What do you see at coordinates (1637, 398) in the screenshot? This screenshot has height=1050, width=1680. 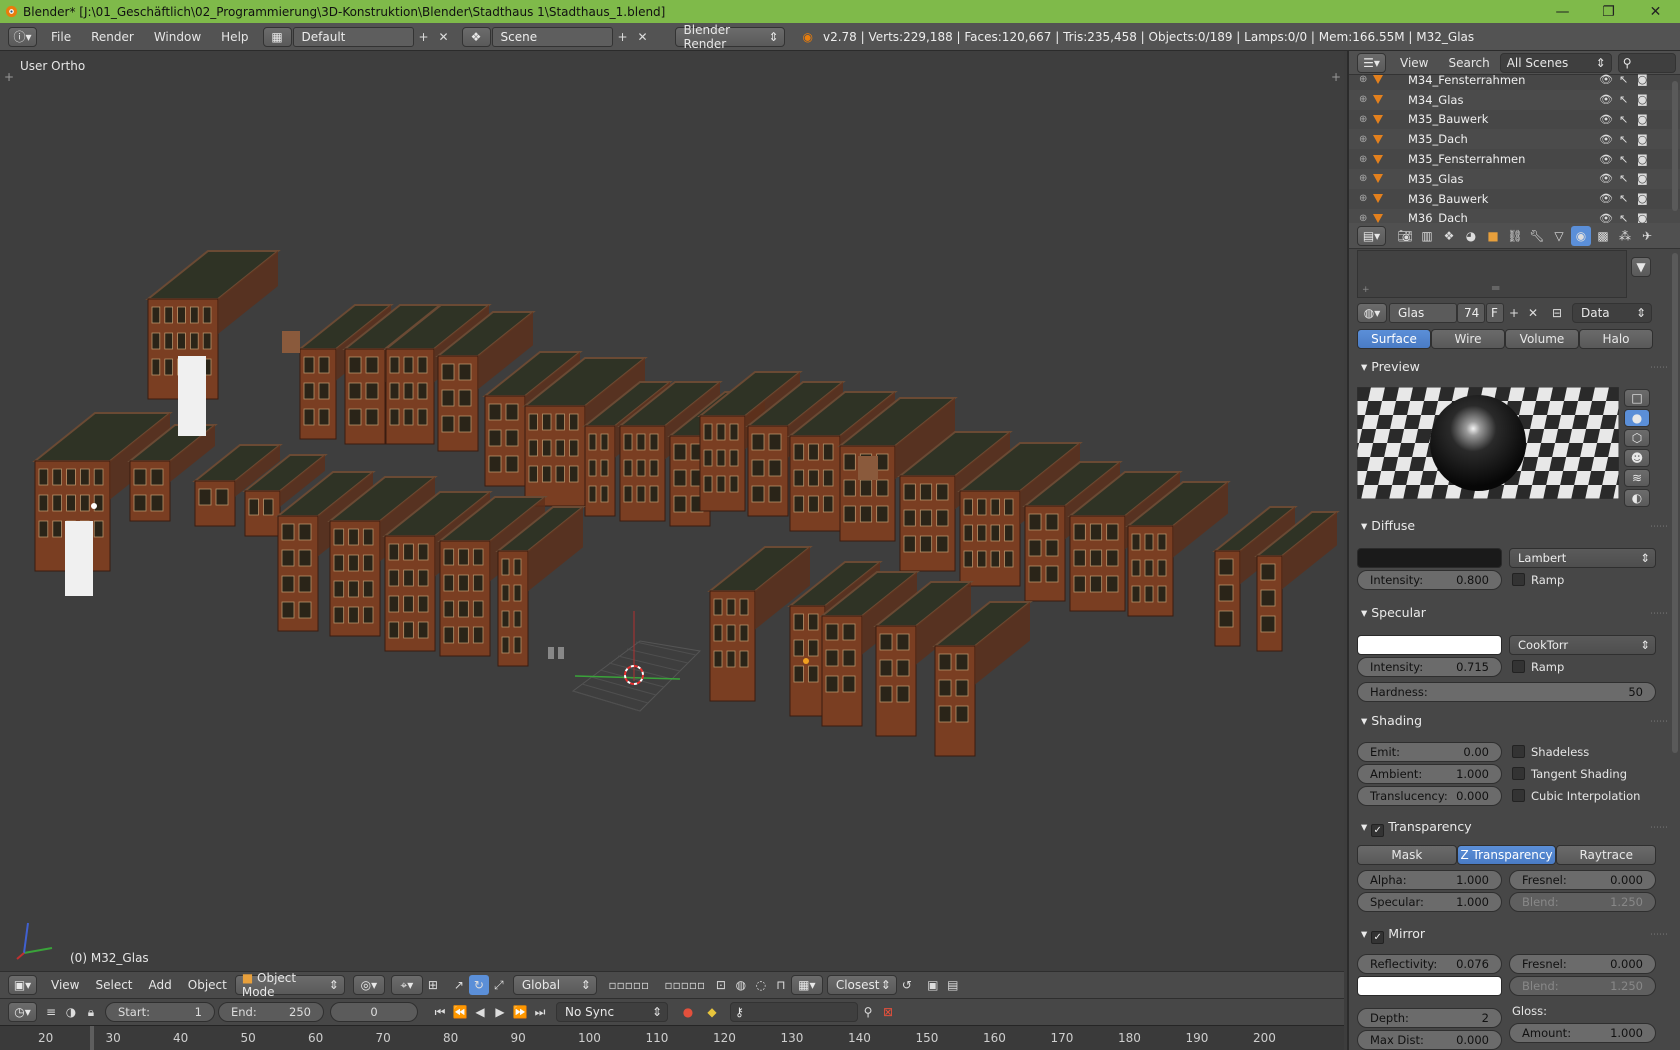 I see `preview-flat-icon: □` at bounding box center [1637, 398].